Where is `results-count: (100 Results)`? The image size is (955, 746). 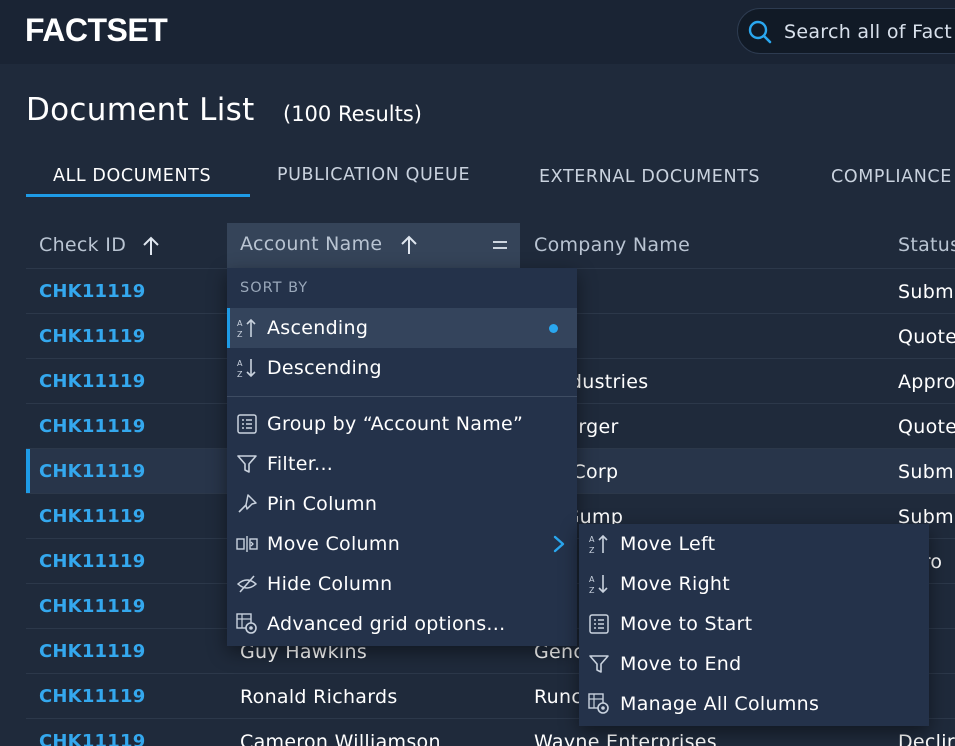 results-count: (100 Results) is located at coordinates (352, 114).